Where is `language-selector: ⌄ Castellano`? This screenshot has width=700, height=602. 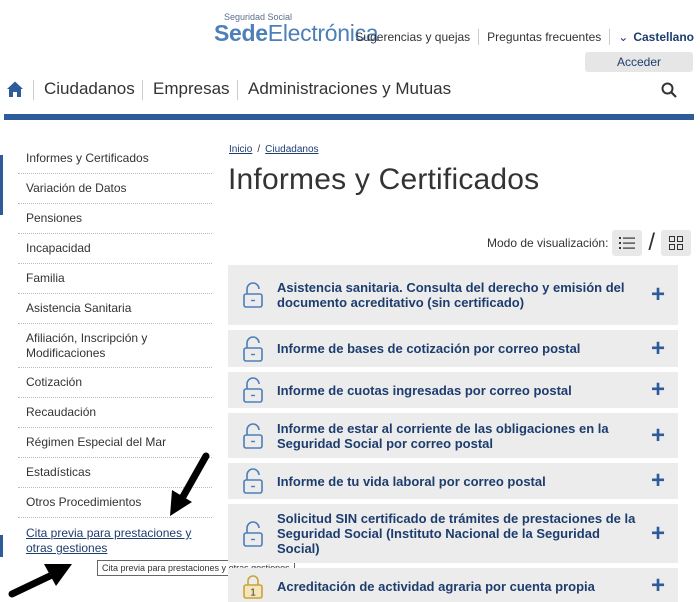
language-selector: ⌄ Castellano is located at coordinates (652, 37).